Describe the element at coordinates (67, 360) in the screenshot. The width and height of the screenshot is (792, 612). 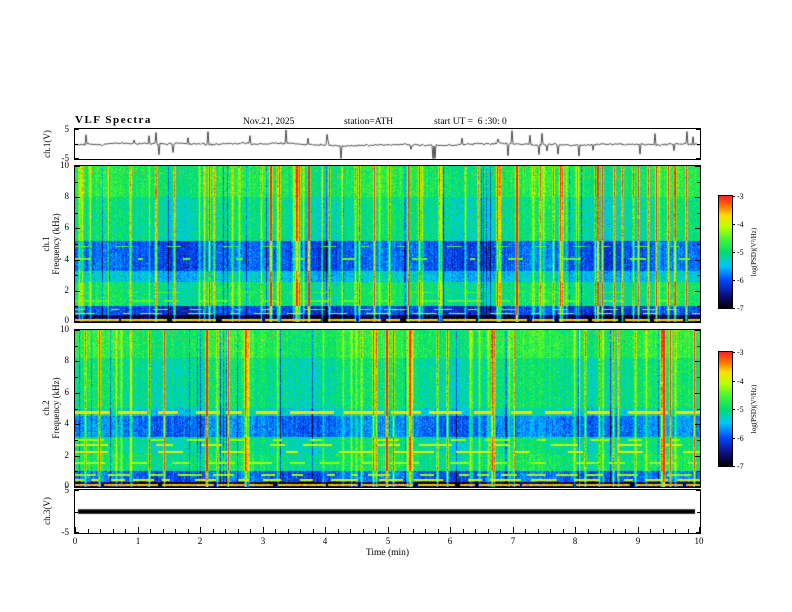
I see `freq-tick-label: 8` at that location.